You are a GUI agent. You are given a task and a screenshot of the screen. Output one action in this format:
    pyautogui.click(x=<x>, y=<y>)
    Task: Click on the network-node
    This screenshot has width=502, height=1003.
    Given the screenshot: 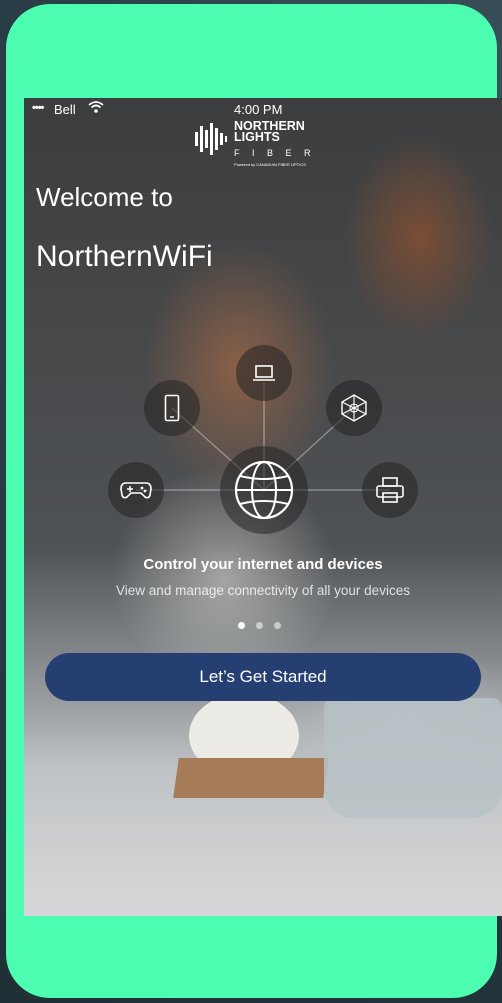 What is the action you would take?
    pyautogui.click(x=354, y=408)
    